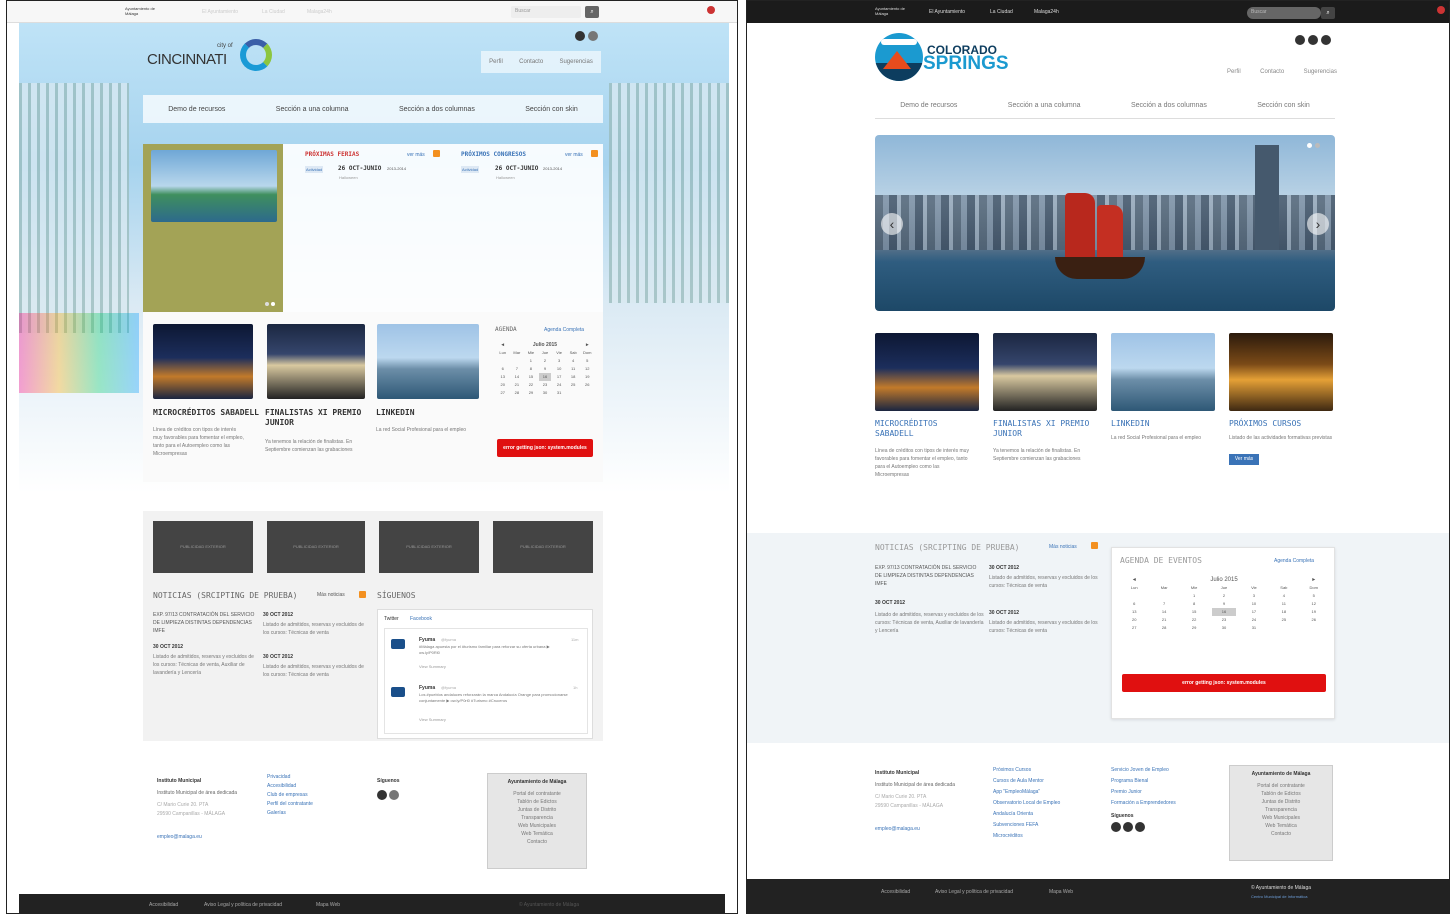  What do you see at coordinates (1254, 628) in the screenshot?
I see `calendar-day: 31` at bounding box center [1254, 628].